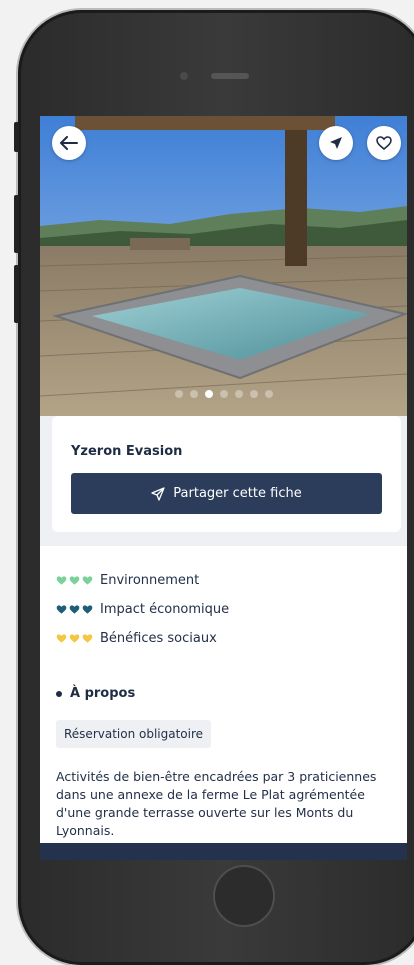 The width and height of the screenshot is (414, 965). I want to click on earpiece, so click(230, 76).